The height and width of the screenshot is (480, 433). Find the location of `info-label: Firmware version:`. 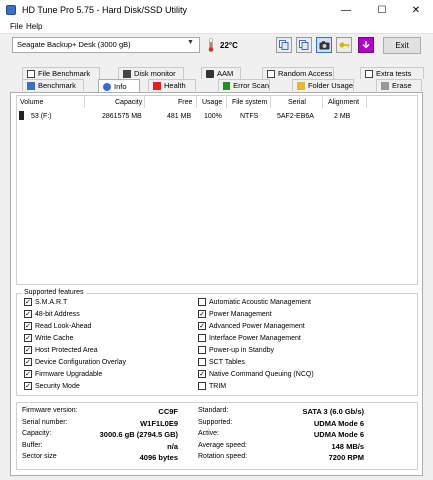

info-label: Firmware version: is located at coordinates (50, 410).